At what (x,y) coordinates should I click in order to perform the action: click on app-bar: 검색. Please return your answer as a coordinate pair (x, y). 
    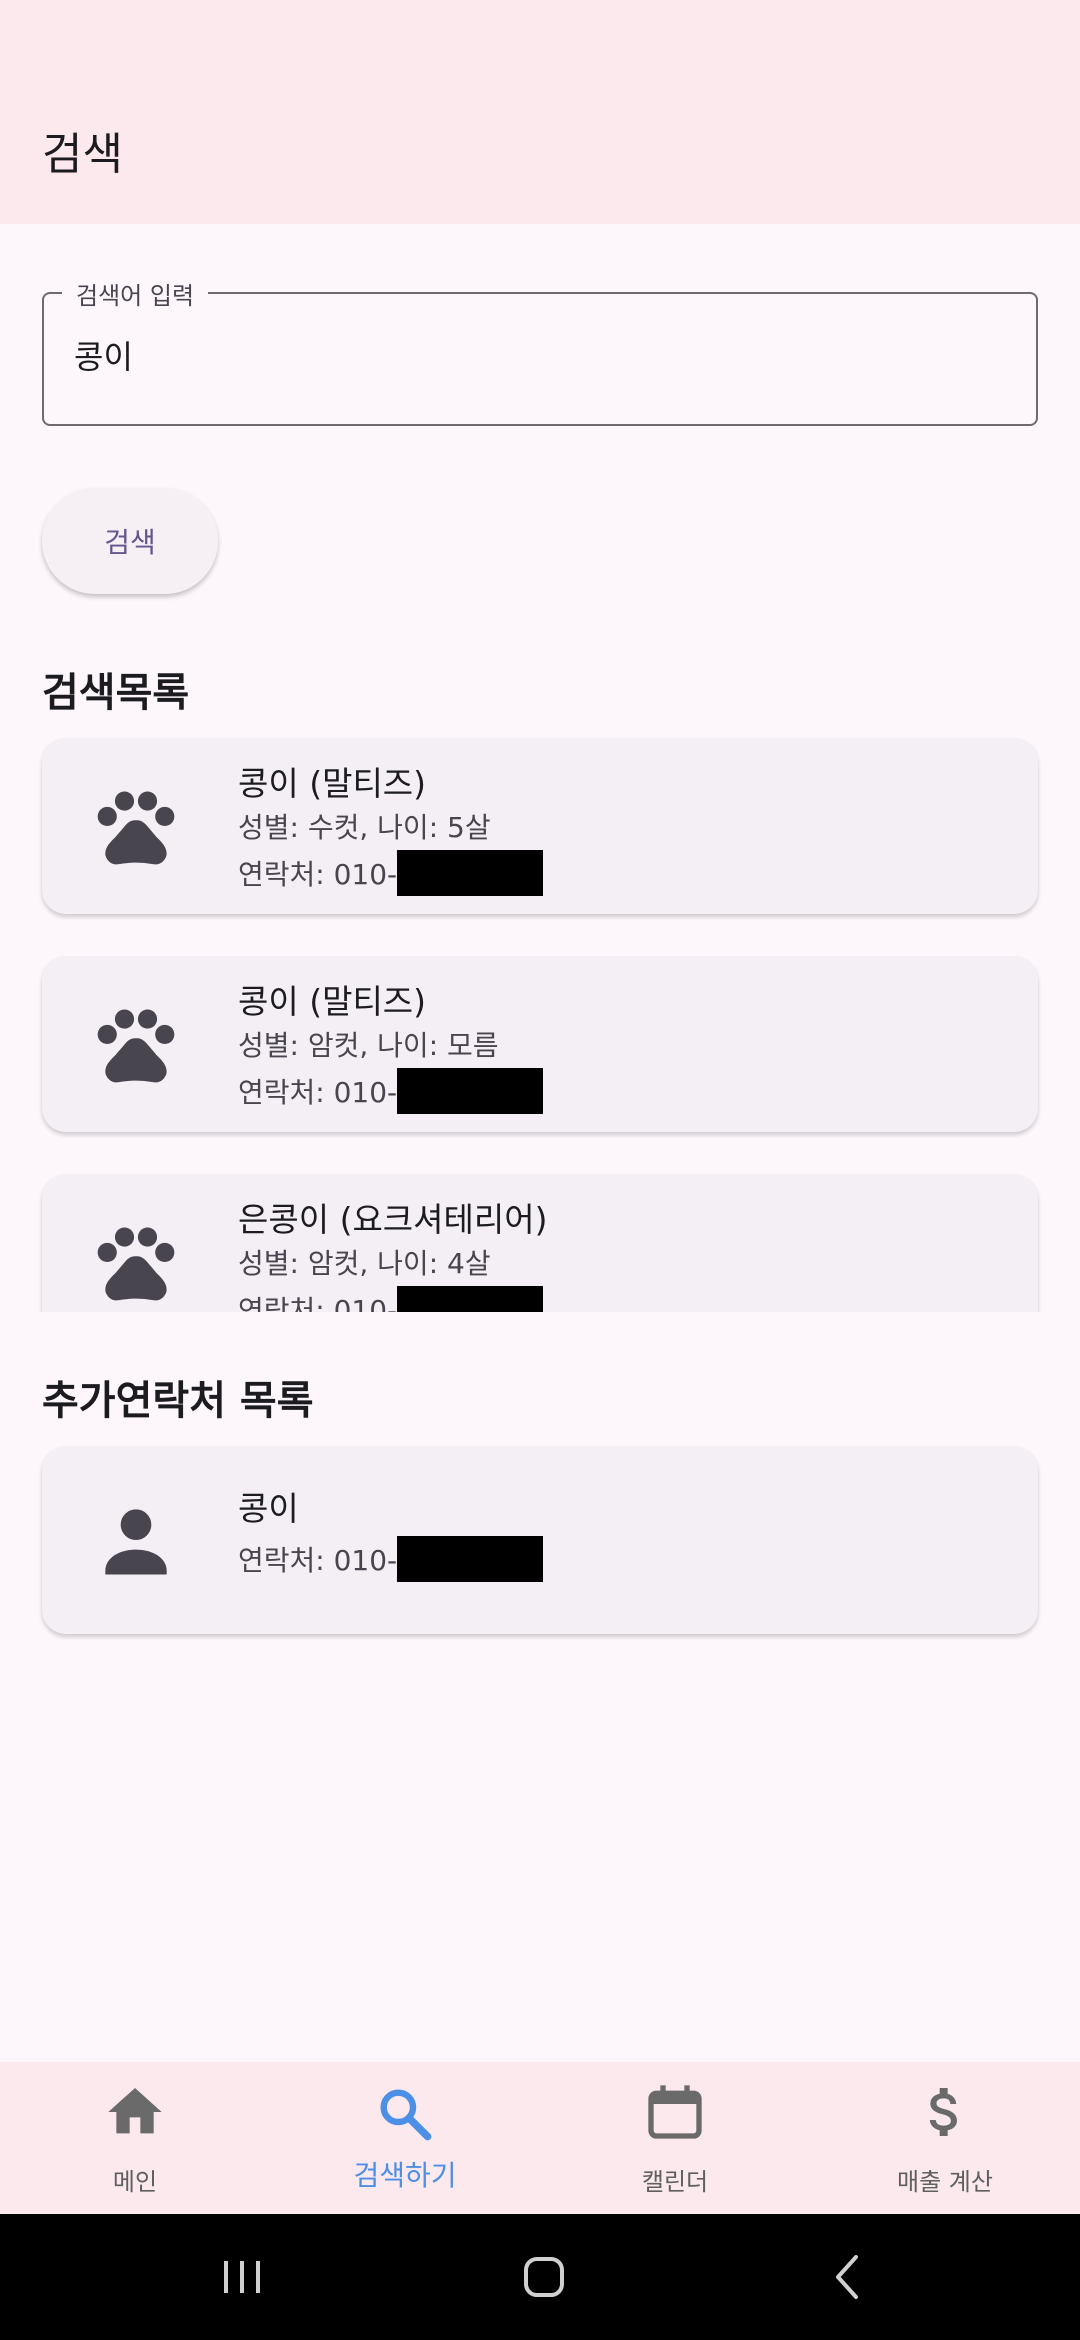
    Looking at the image, I should click on (540, 112).